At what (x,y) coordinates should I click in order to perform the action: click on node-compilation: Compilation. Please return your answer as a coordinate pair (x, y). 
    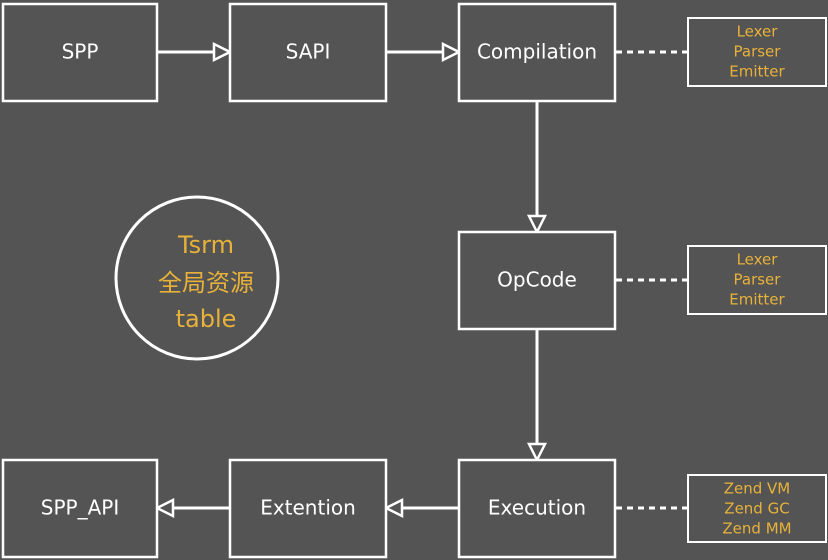
    Looking at the image, I should click on (537, 52).